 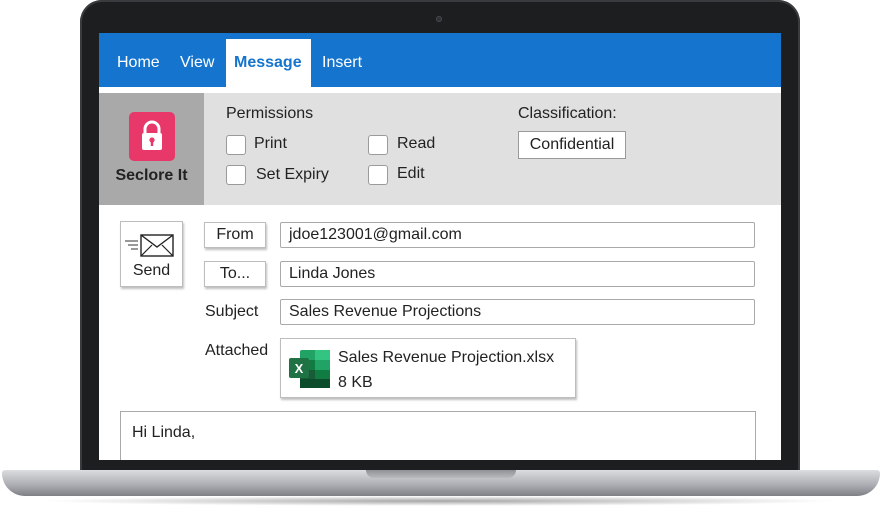 I want to click on send-label: Send, so click(x=151, y=270).